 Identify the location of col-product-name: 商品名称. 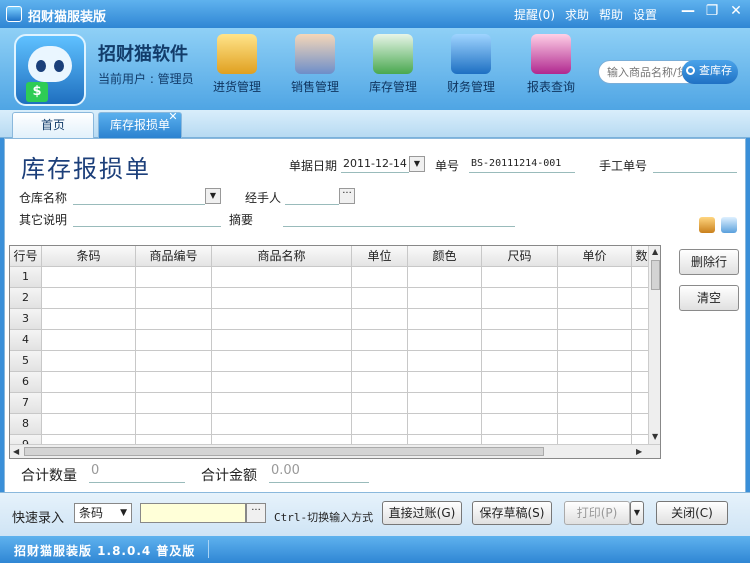
(282, 256).